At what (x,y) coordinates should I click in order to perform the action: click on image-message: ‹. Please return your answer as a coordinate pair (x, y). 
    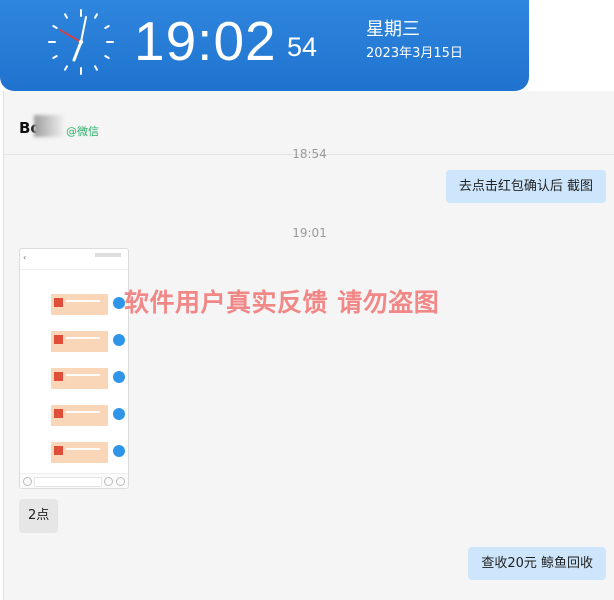
    Looking at the image, I should click on (74, 368).